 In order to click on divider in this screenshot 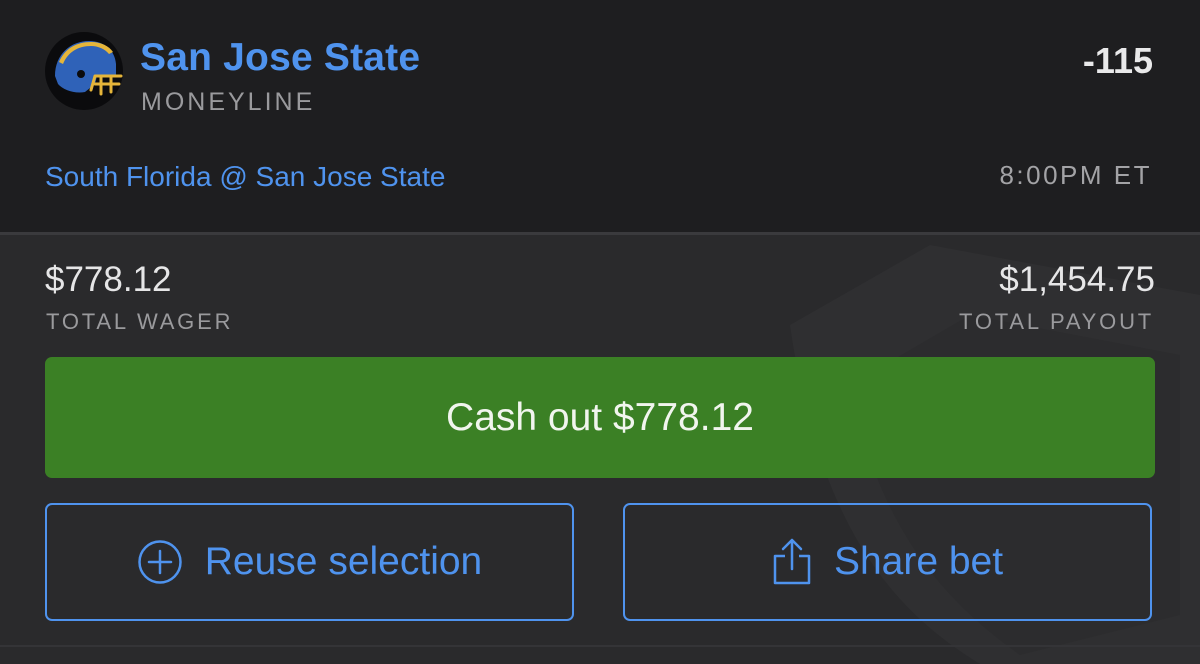, I will do `click(600, 646)`.